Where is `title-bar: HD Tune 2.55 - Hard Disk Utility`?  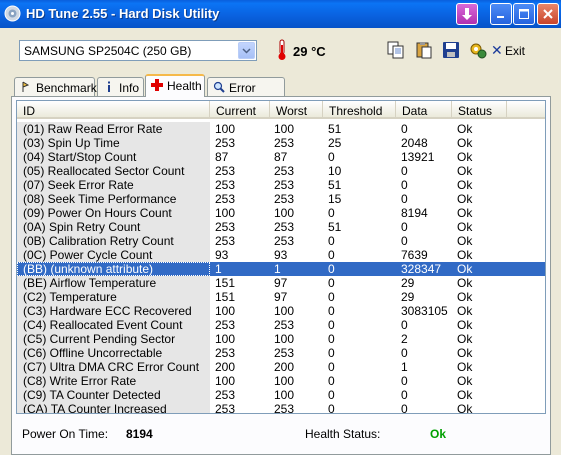
title-bar: HD Tune 2.55 - Hard Disk Utility is located at coordinates (280, 14).